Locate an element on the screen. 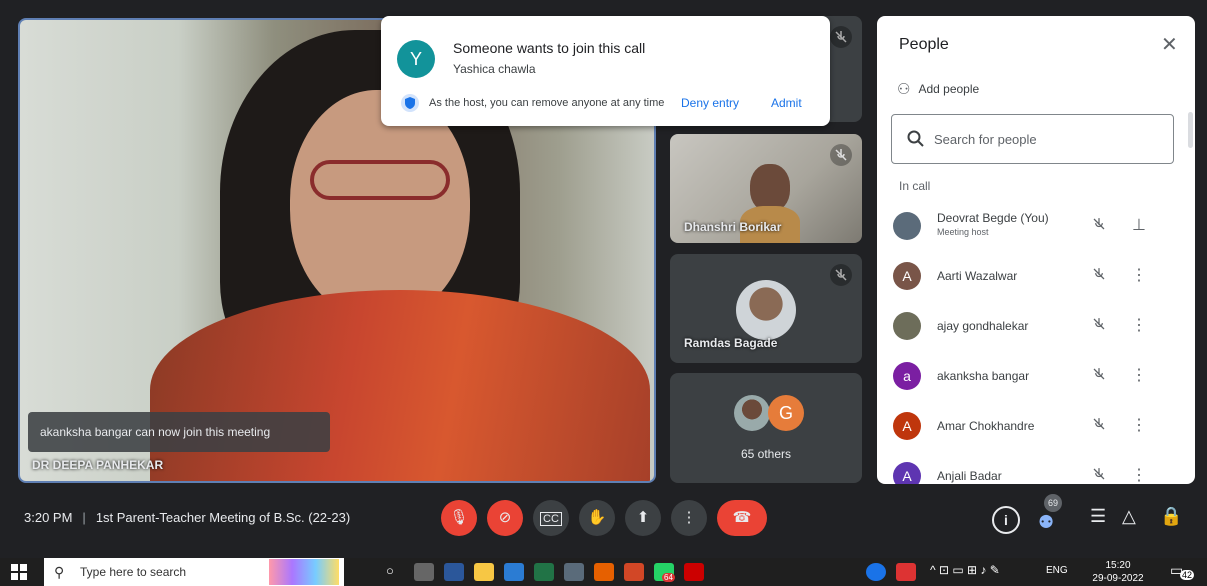  activities-icon: △ is located at coordinates (1129, 516).